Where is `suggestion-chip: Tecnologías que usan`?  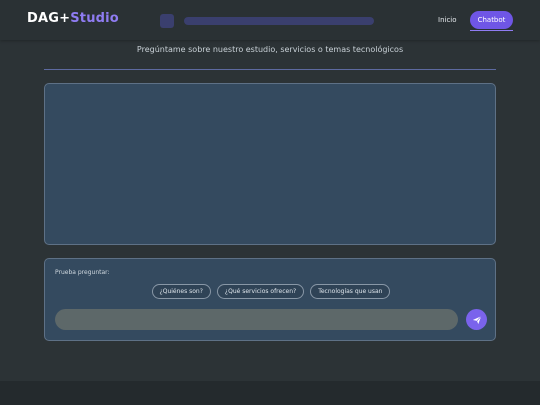
suggestion-chip: Tecnologías que usan is located at coordinates (350, 291).